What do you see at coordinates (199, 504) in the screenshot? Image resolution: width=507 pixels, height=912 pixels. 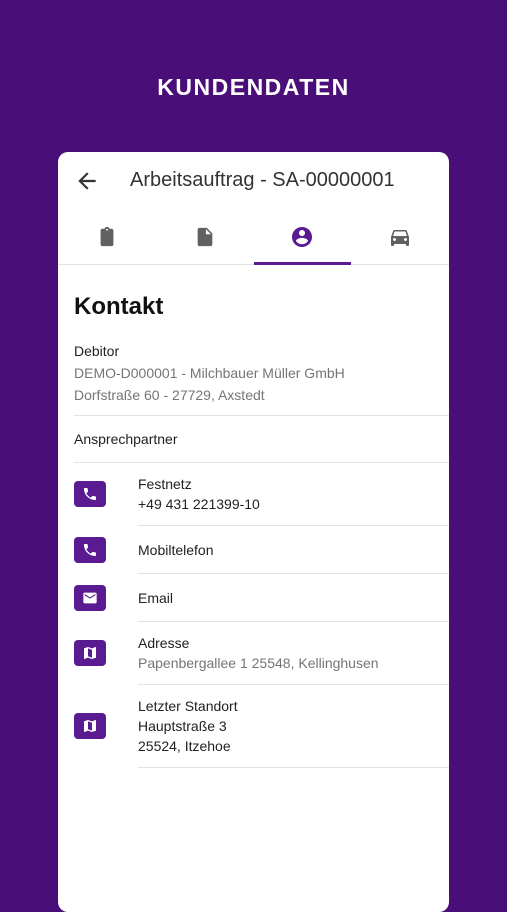 I see `landline-value: +49 431 221399-10` at bounding box center [199, 504].